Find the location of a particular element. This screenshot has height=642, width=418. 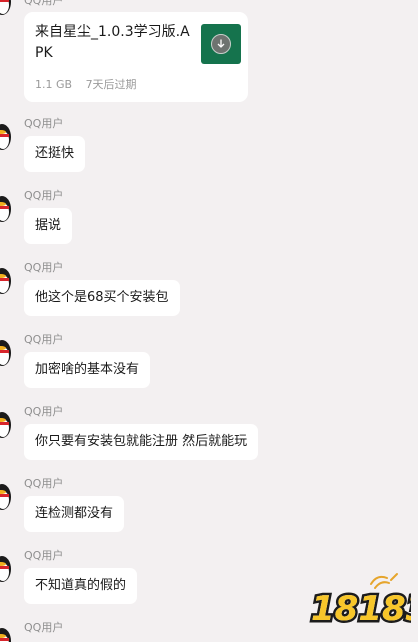

18183-logo-icon: 18183 18183 is located at coordinates (360, 602).